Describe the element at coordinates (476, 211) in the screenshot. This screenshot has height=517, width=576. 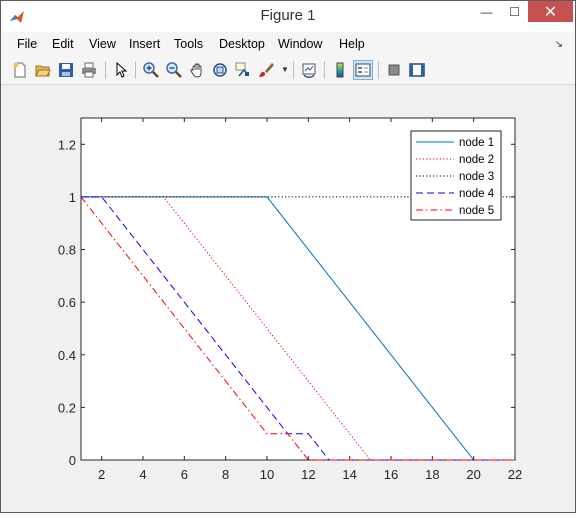
I see `legend-label: node 5` at that location.